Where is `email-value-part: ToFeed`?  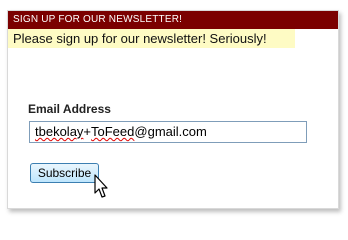 email-value-part: ToFeed is located at coordinates (113, 131).